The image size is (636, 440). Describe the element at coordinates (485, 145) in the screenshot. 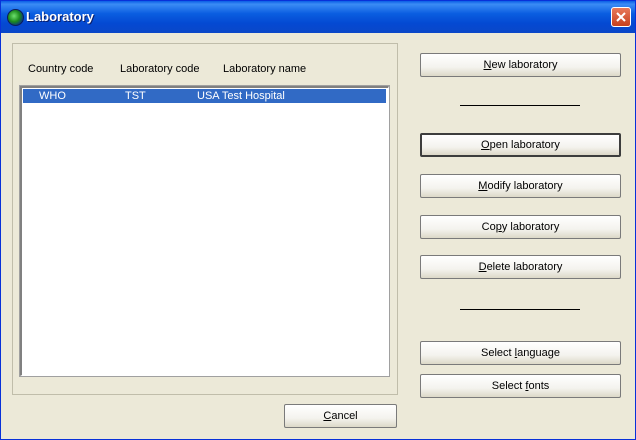

I see `btn-accel-key: O` at that location.